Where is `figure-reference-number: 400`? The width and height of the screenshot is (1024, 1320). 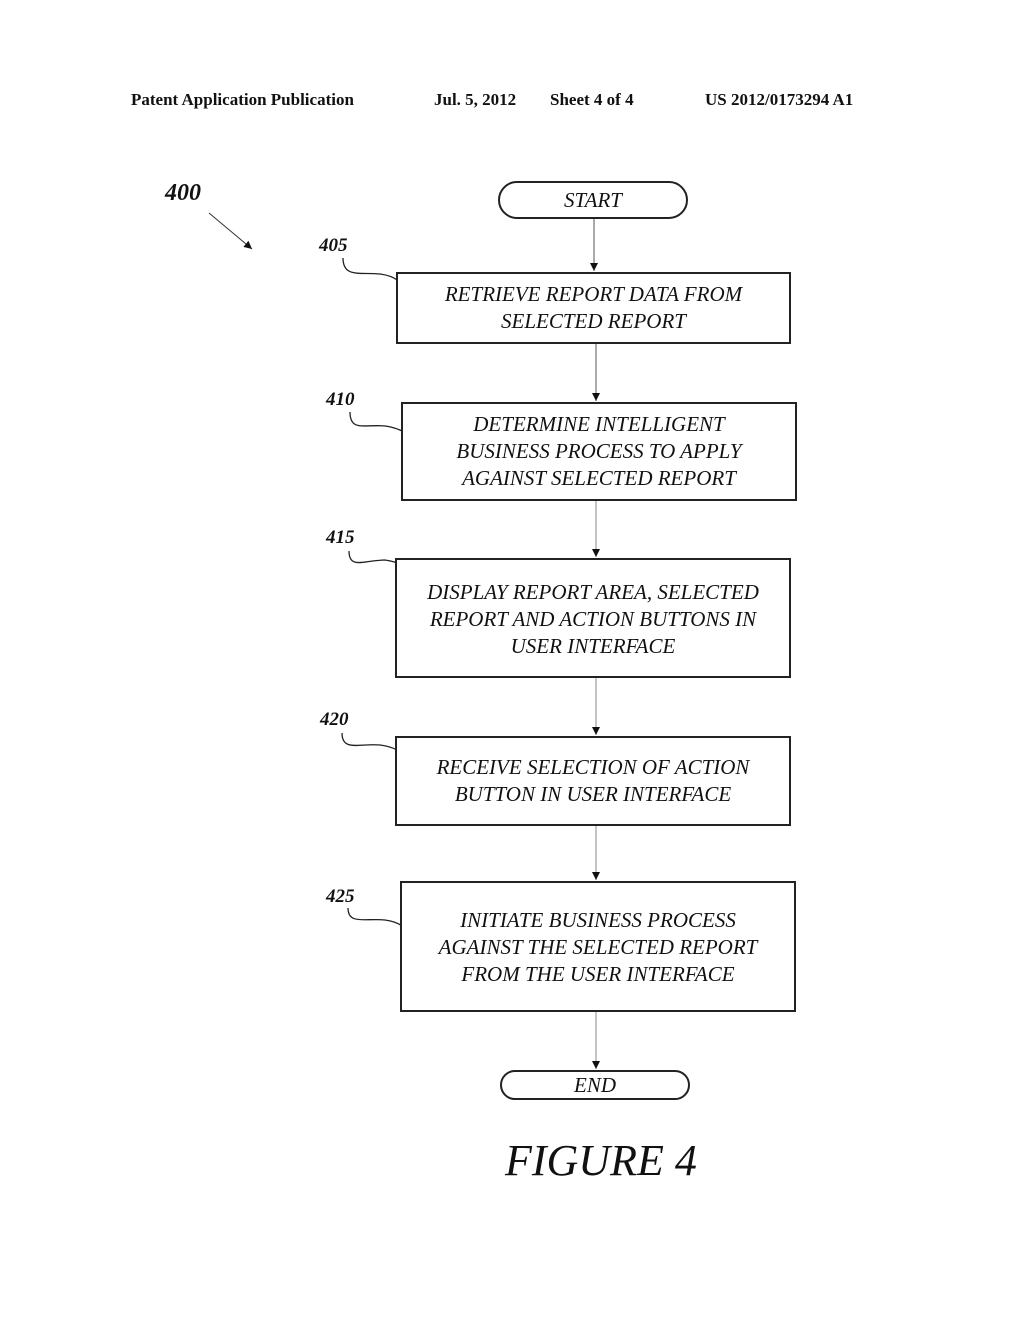 figure-reference-number: 400 is located at coordinates (183, 193).